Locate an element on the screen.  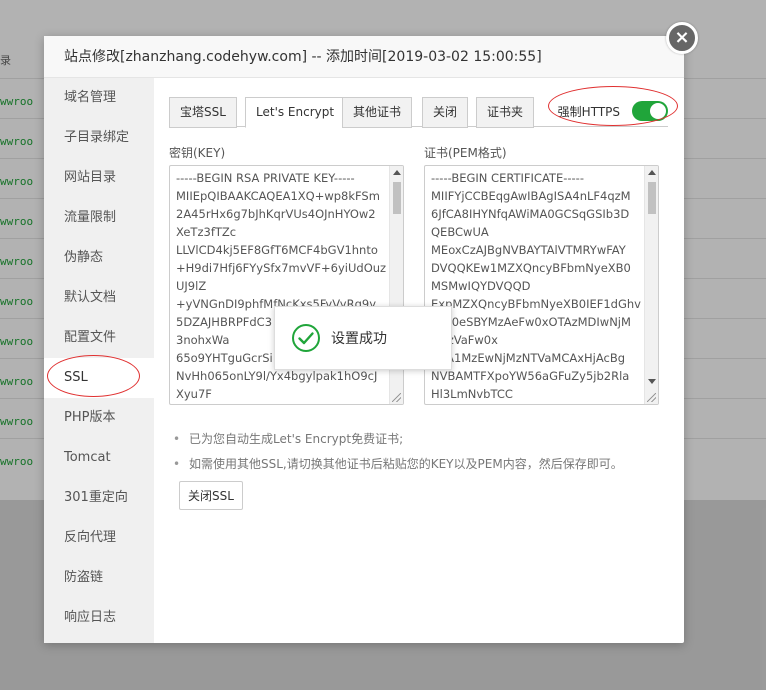
sidebar-item-default-doc: 默认文档 is located at coordinates (99, 298).